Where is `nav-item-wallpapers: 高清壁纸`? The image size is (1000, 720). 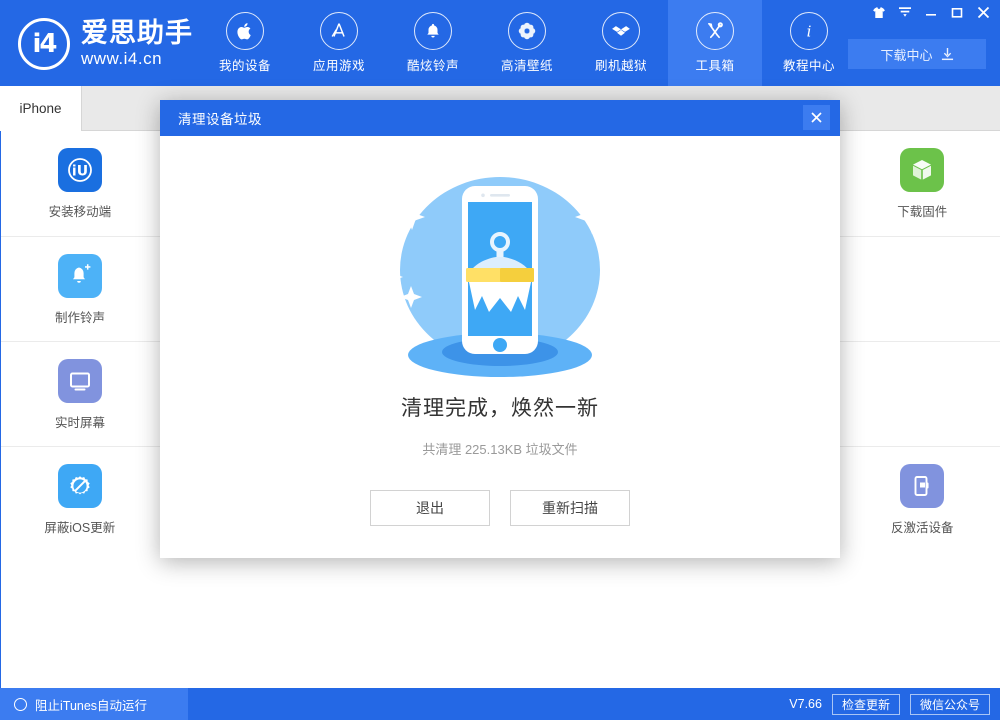 nav-item-wallpapers: 高清壁纸 is located at coordinates (527, 43).